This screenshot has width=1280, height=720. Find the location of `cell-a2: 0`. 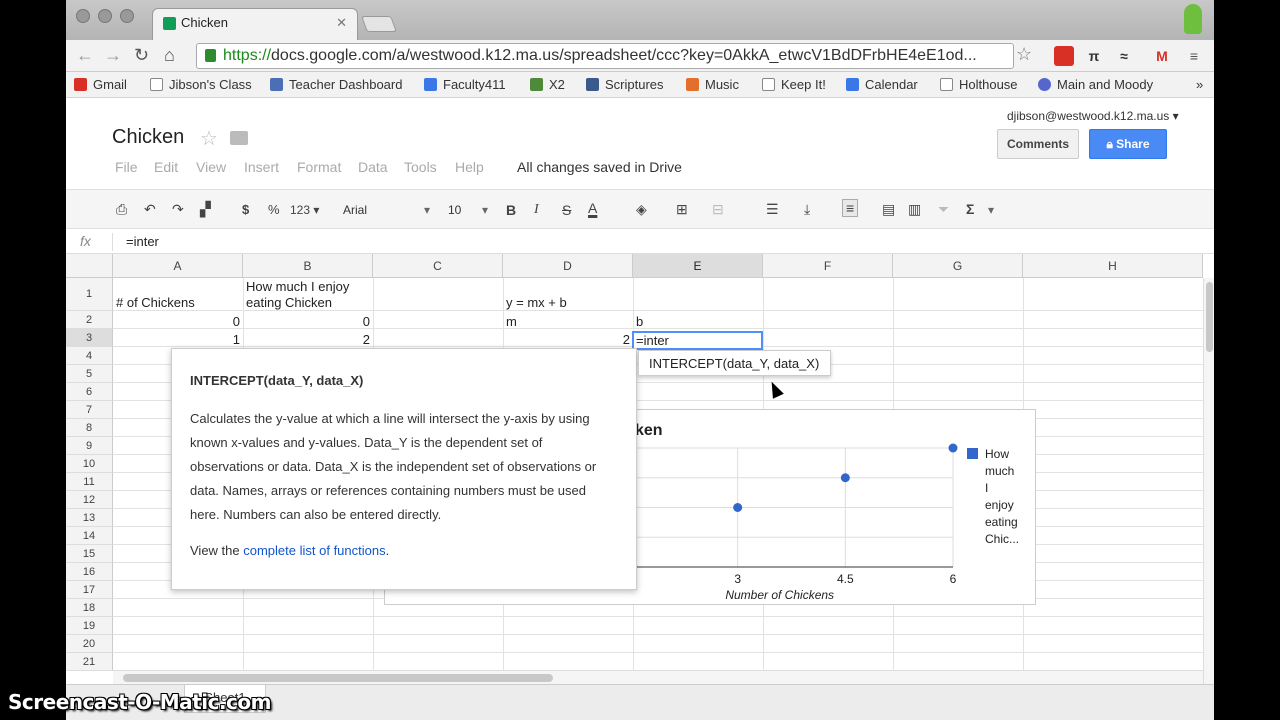

cell-a2: 0 is located at coordinates (178, 321).